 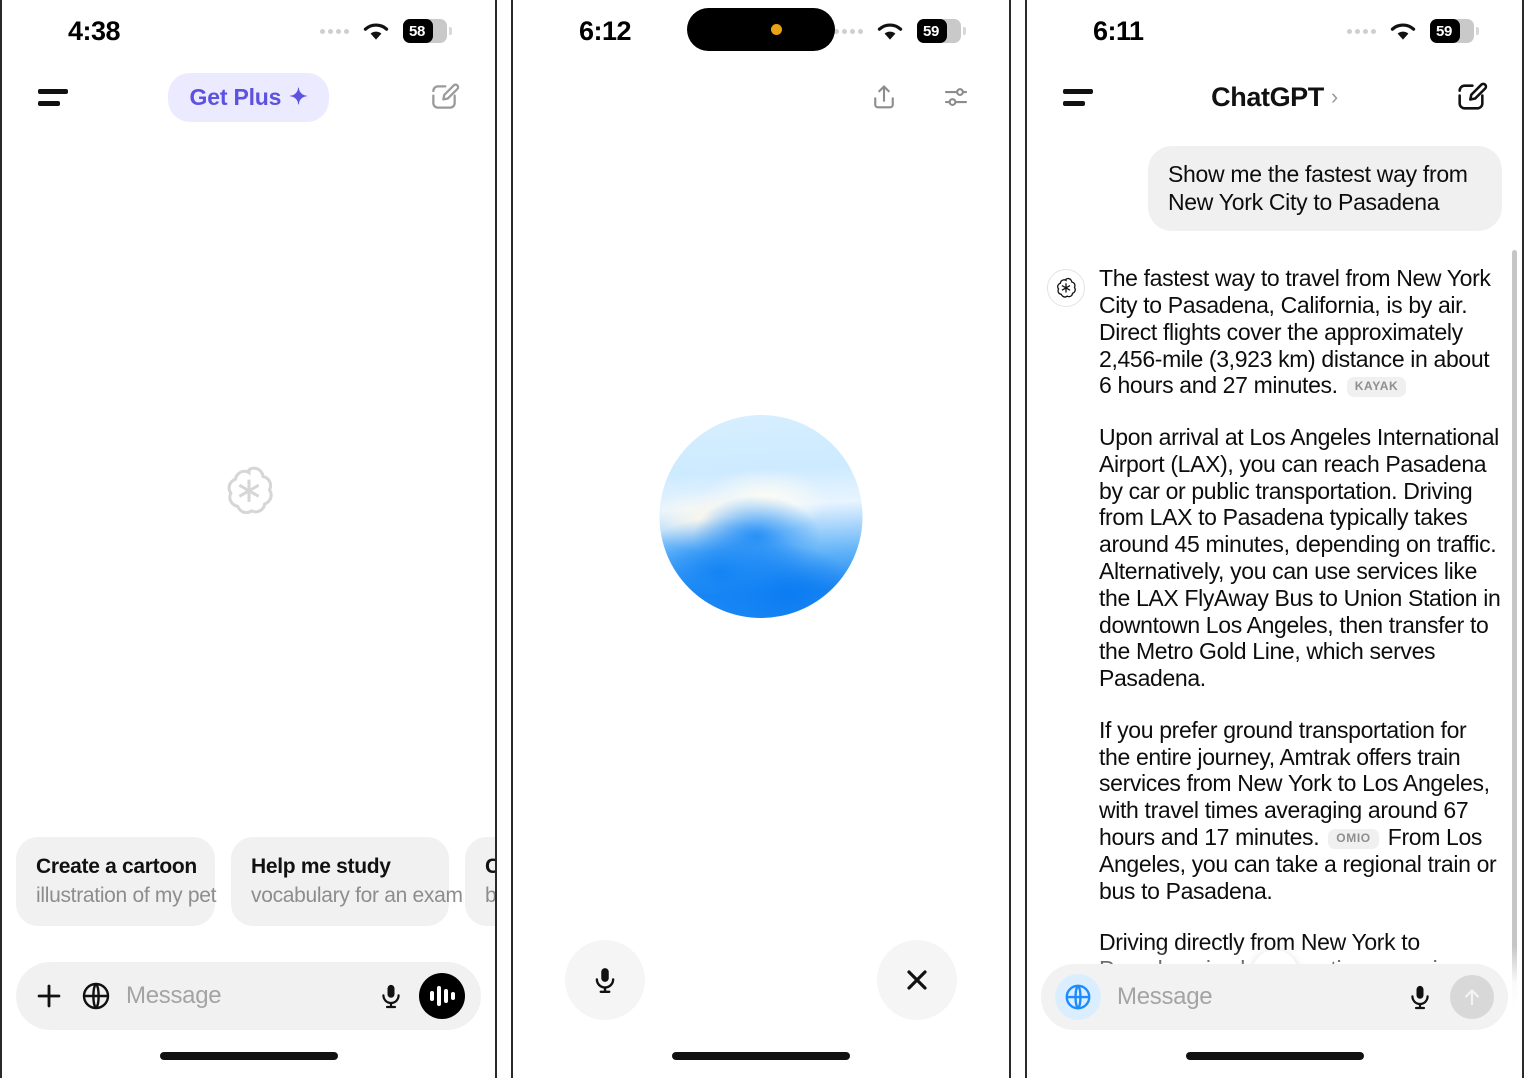 What do you see at coordinates (116, 881) in the screenshot?
I see `prompt-card: Create a cartoon illustration of my pet` at bounding box center [116, 881].